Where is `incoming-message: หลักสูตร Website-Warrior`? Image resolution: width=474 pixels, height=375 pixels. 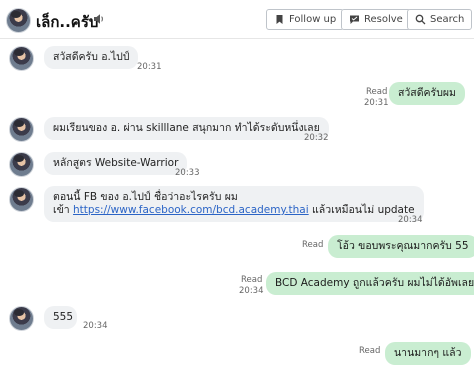 incoming-message: หลักสูตร Website-Warrior is located at coordinates (116, 163).